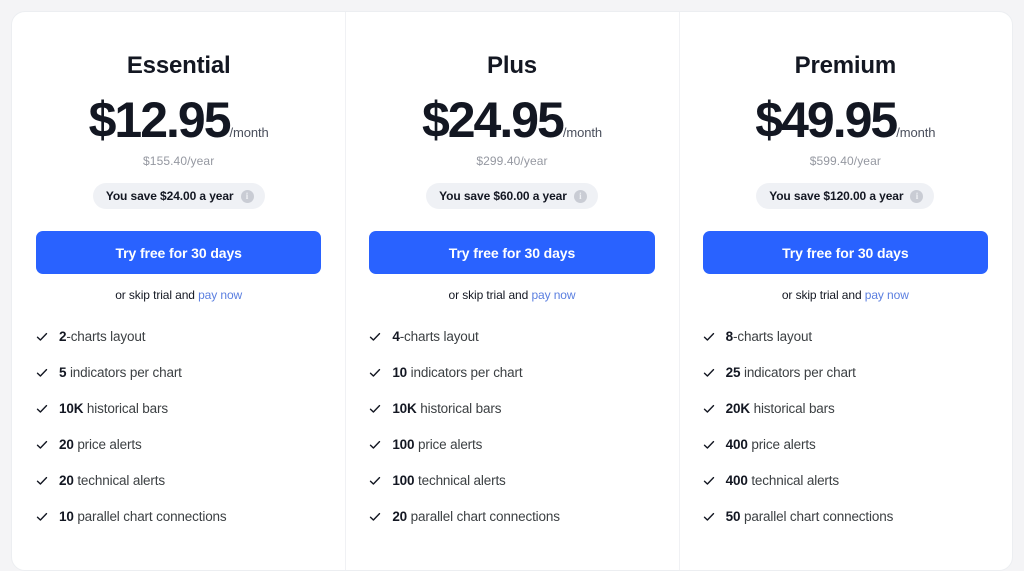 This screenshot has width=1024, height=571. I want to click on savings-label: You save $60.00 a year, so click(503, 196).